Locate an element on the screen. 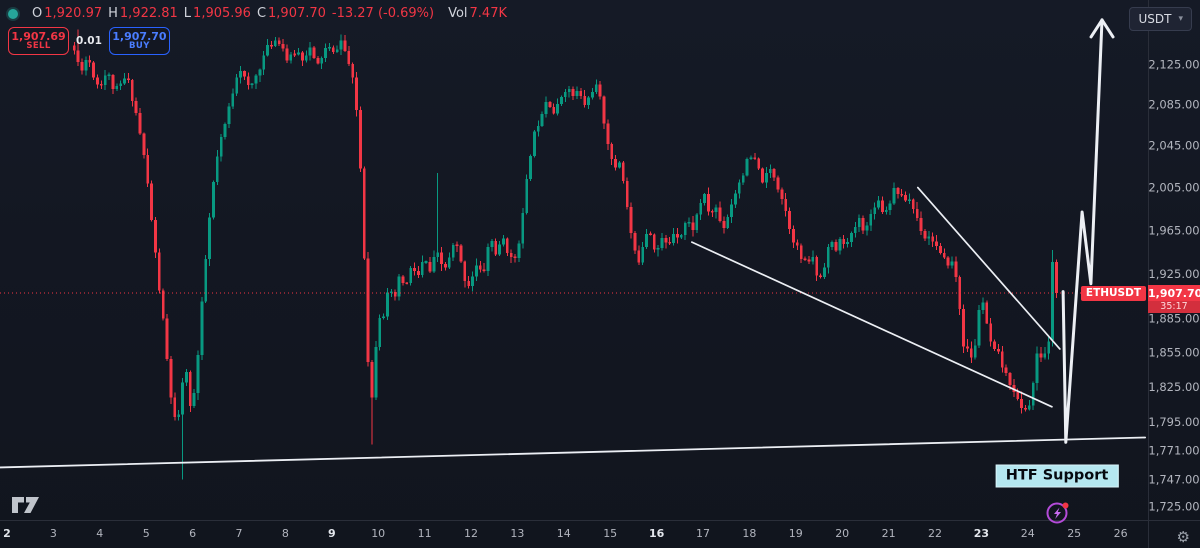 The width and height of the screenshot is (1200, 548). lightning-icon is located at coordinates (1058, 515).